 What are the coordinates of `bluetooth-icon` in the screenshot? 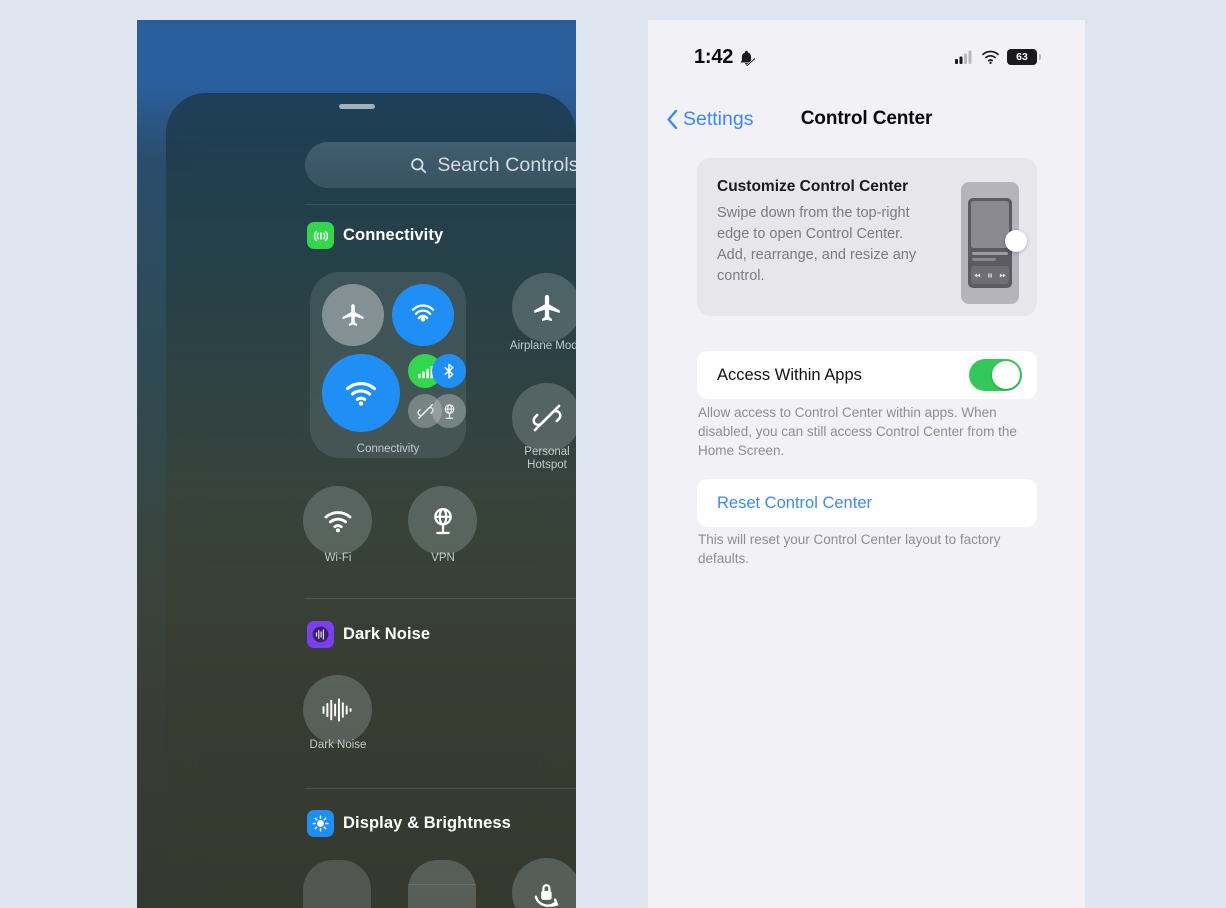 It's located at (449, 371).